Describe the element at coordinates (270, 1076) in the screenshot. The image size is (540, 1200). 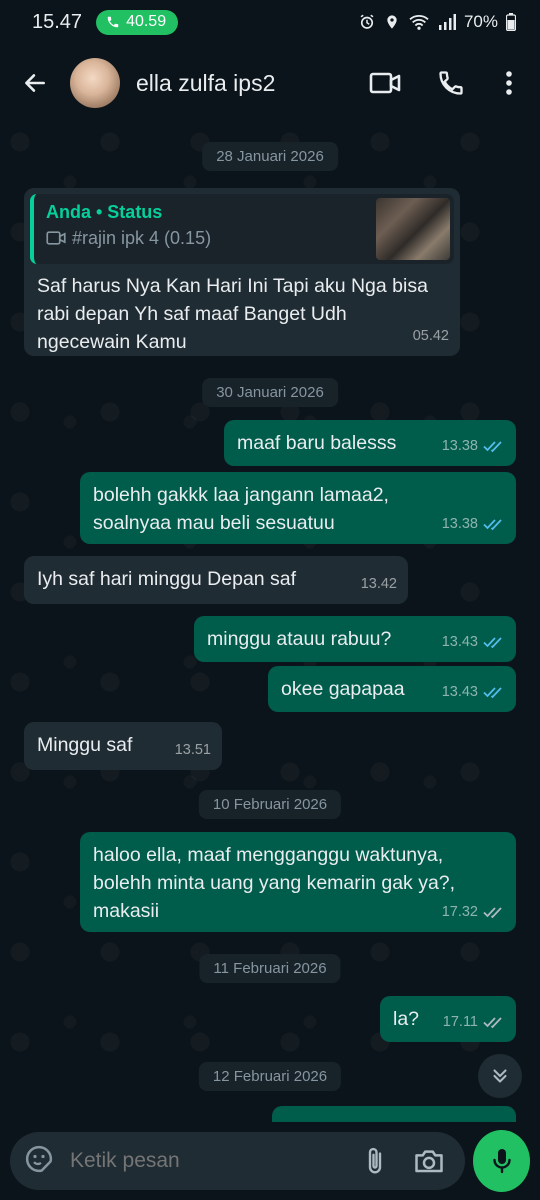
I see `date-separator: 12 Februari 2026` at that location.